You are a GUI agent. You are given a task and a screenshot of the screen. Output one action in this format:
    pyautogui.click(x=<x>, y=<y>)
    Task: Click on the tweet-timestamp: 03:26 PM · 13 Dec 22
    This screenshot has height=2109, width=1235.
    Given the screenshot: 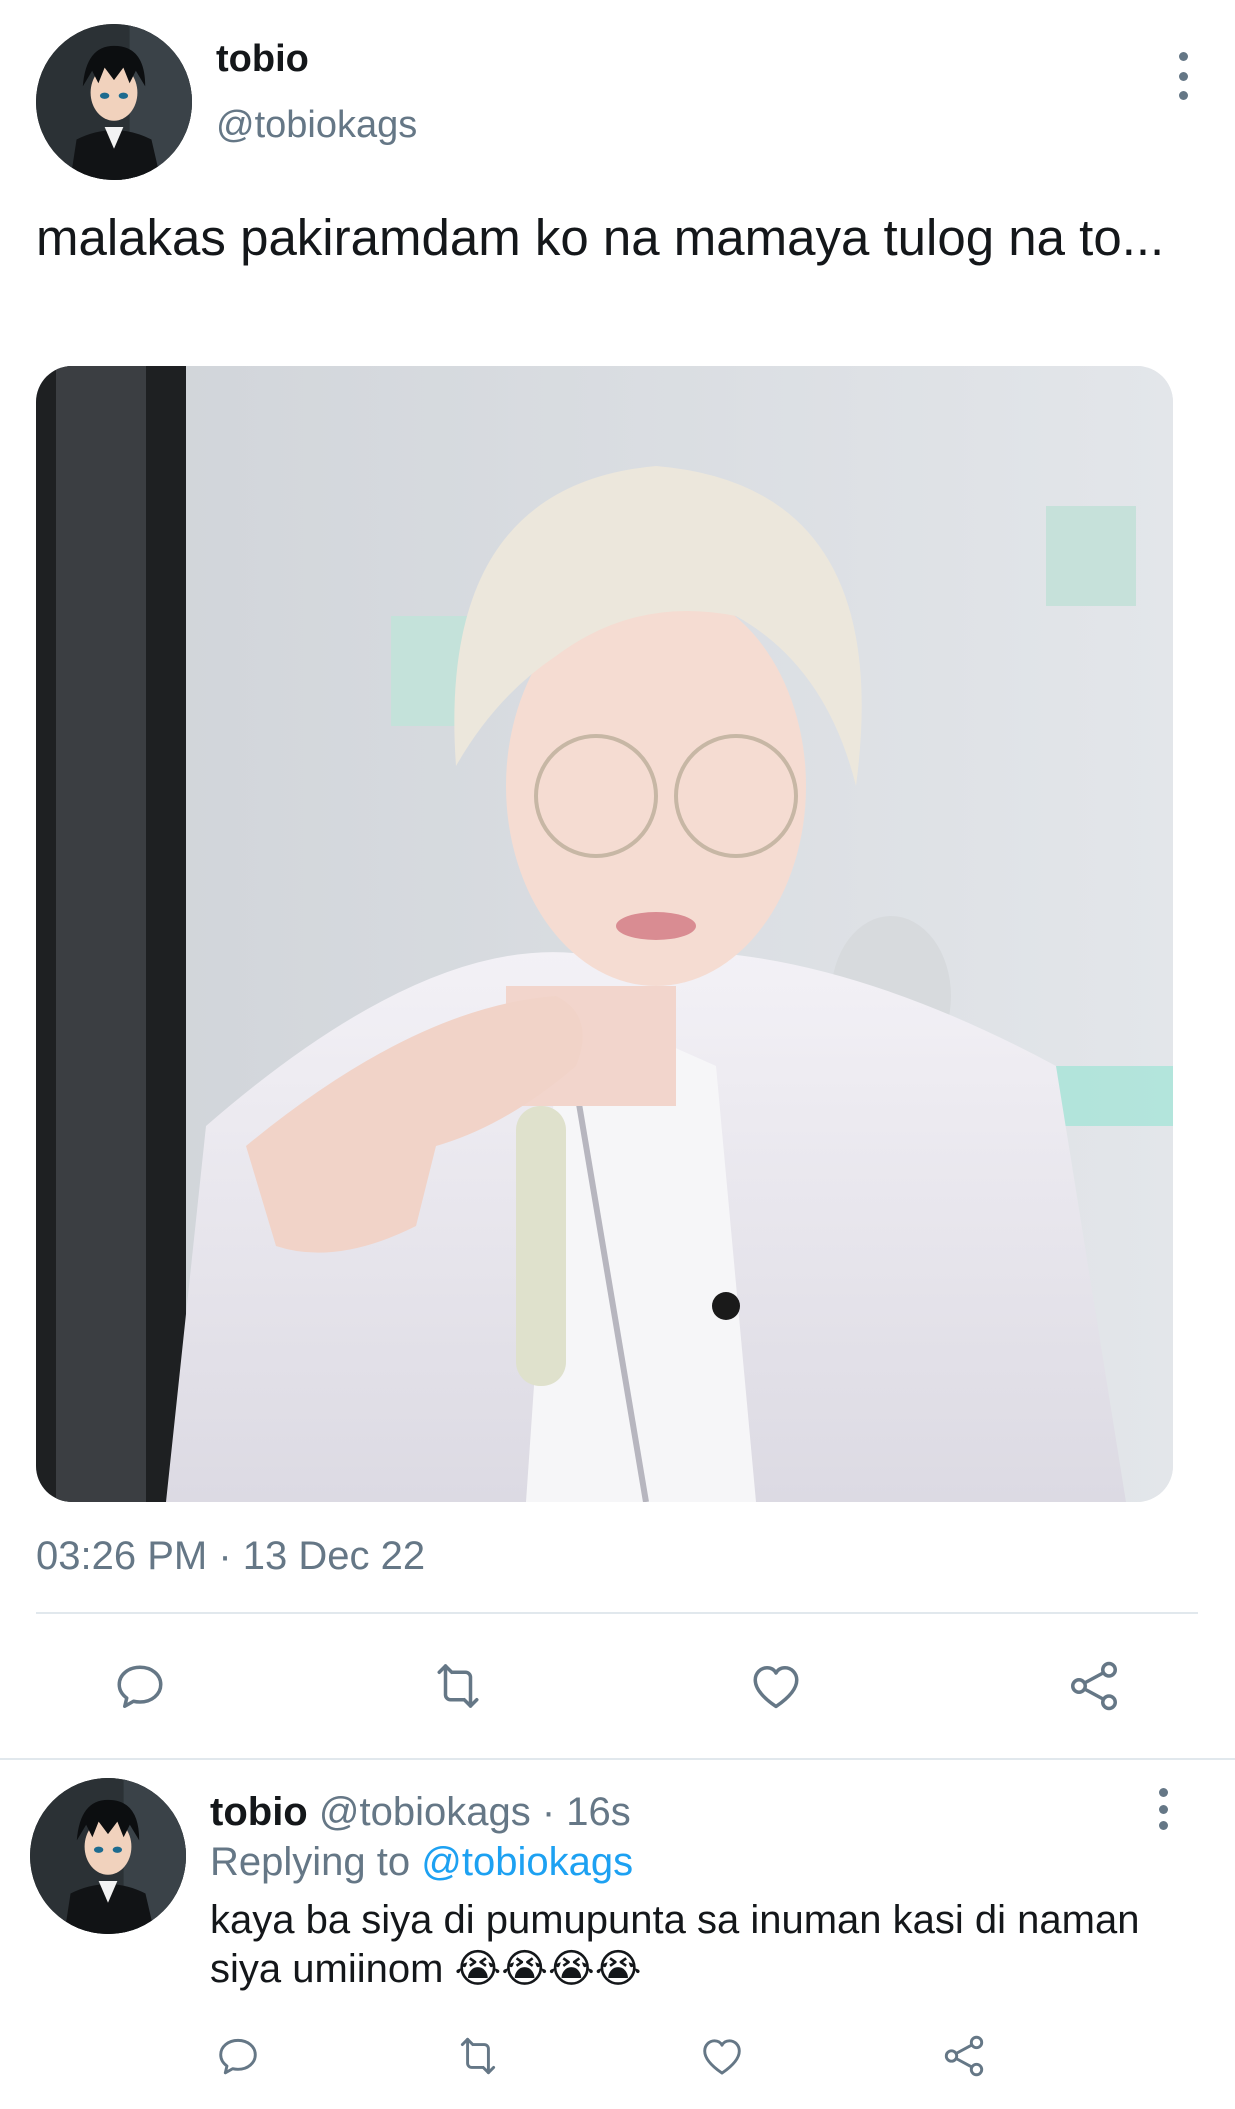 What is the action you would take?
    pyautogui.click(x=230, y=1556)
    